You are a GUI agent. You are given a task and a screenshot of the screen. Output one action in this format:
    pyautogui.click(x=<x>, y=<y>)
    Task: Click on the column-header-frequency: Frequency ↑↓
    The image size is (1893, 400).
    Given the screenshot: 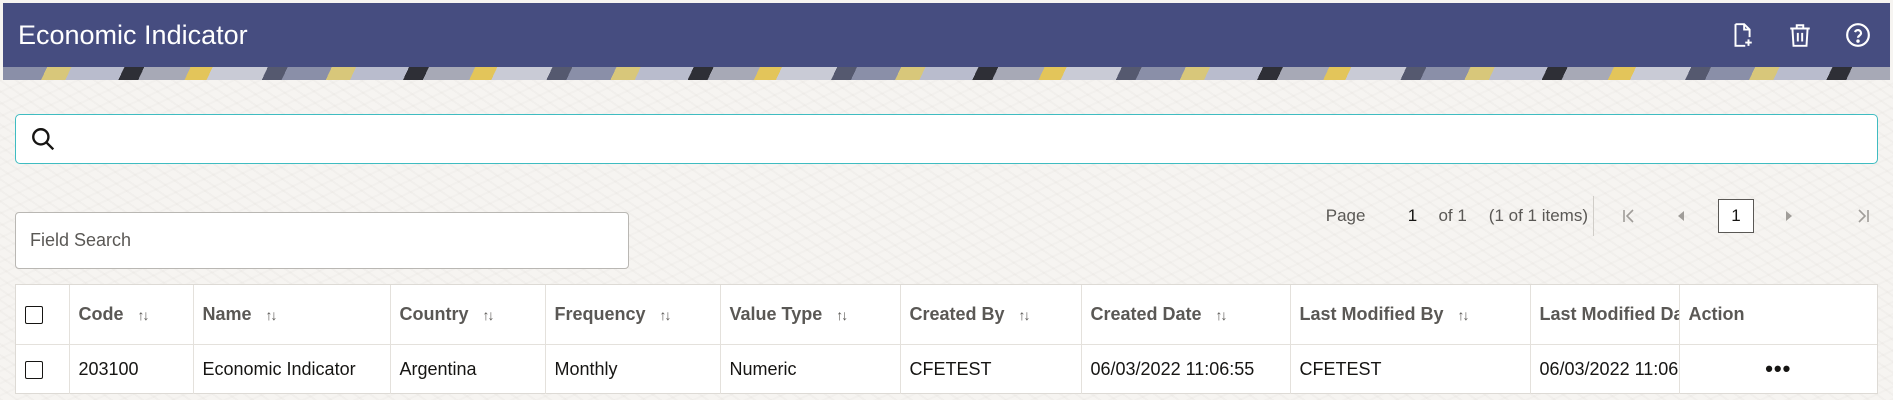 What is the action you would take?
    pyautogui.click(x=633, y=314)
    